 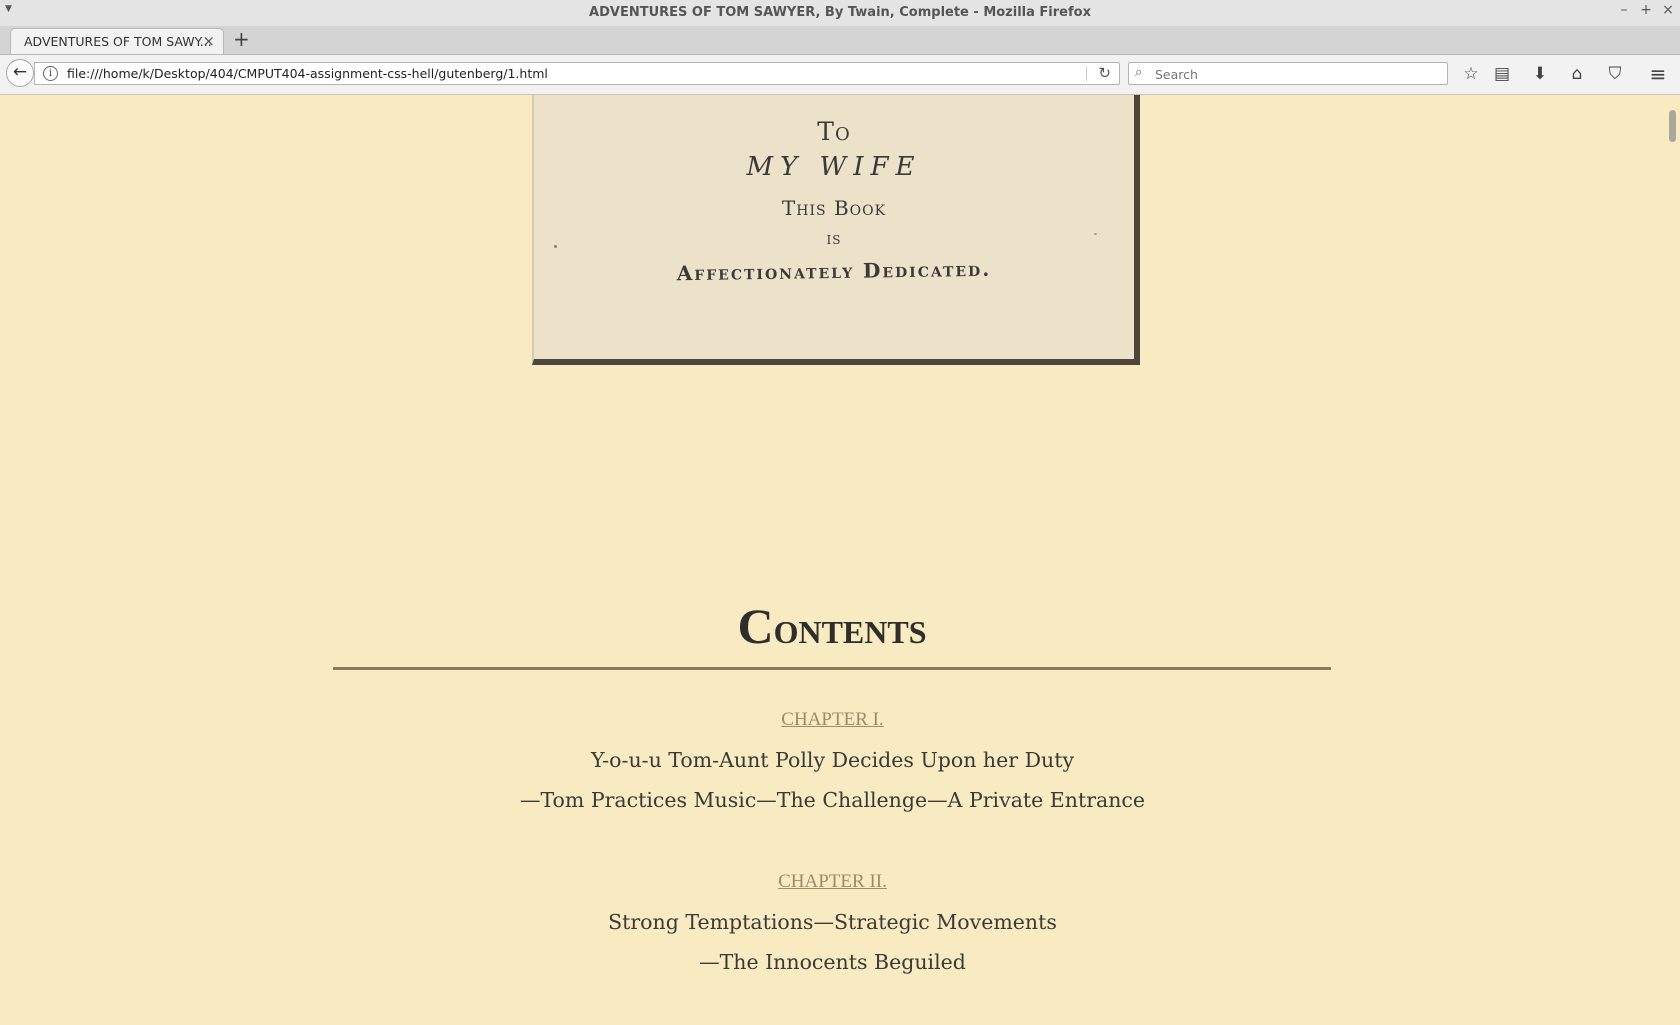 What do you see at coordinates (241, 39) in the screenshot?
I see `new-tab-button: +` at bounding box center [241, 39].